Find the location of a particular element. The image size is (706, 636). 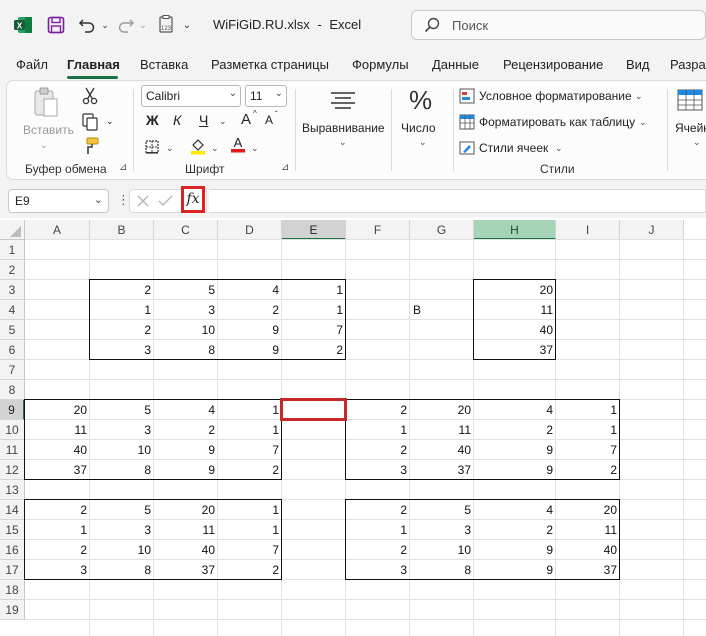

cell-a12: 37 is located at coordinates (57, 470).